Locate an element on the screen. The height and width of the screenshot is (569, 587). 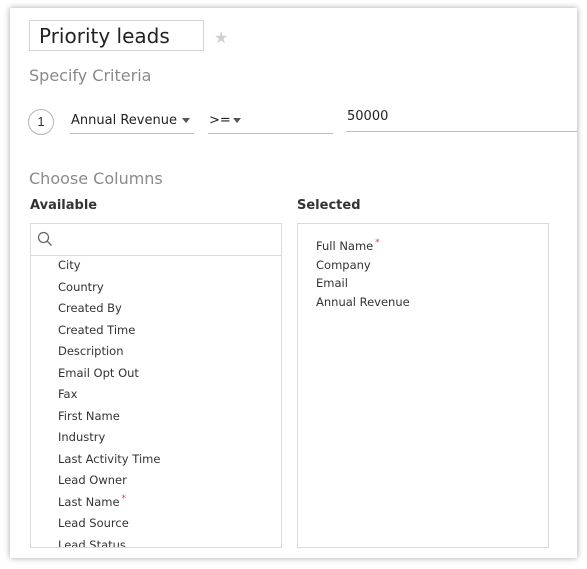
available-item: Description is located at coordinates (156, 353).